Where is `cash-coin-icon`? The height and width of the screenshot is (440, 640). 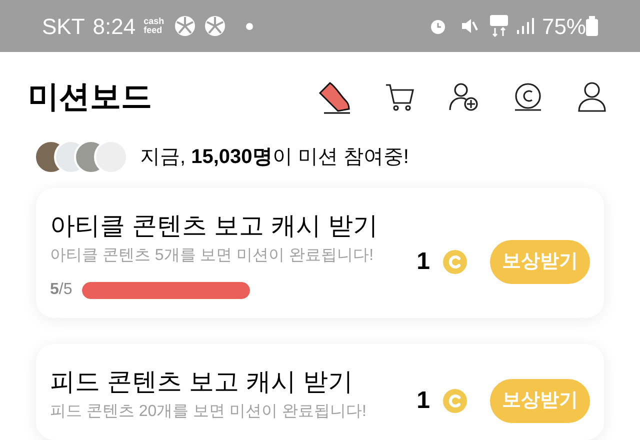 cash-coin-icon is located at coordinates (528, 97).